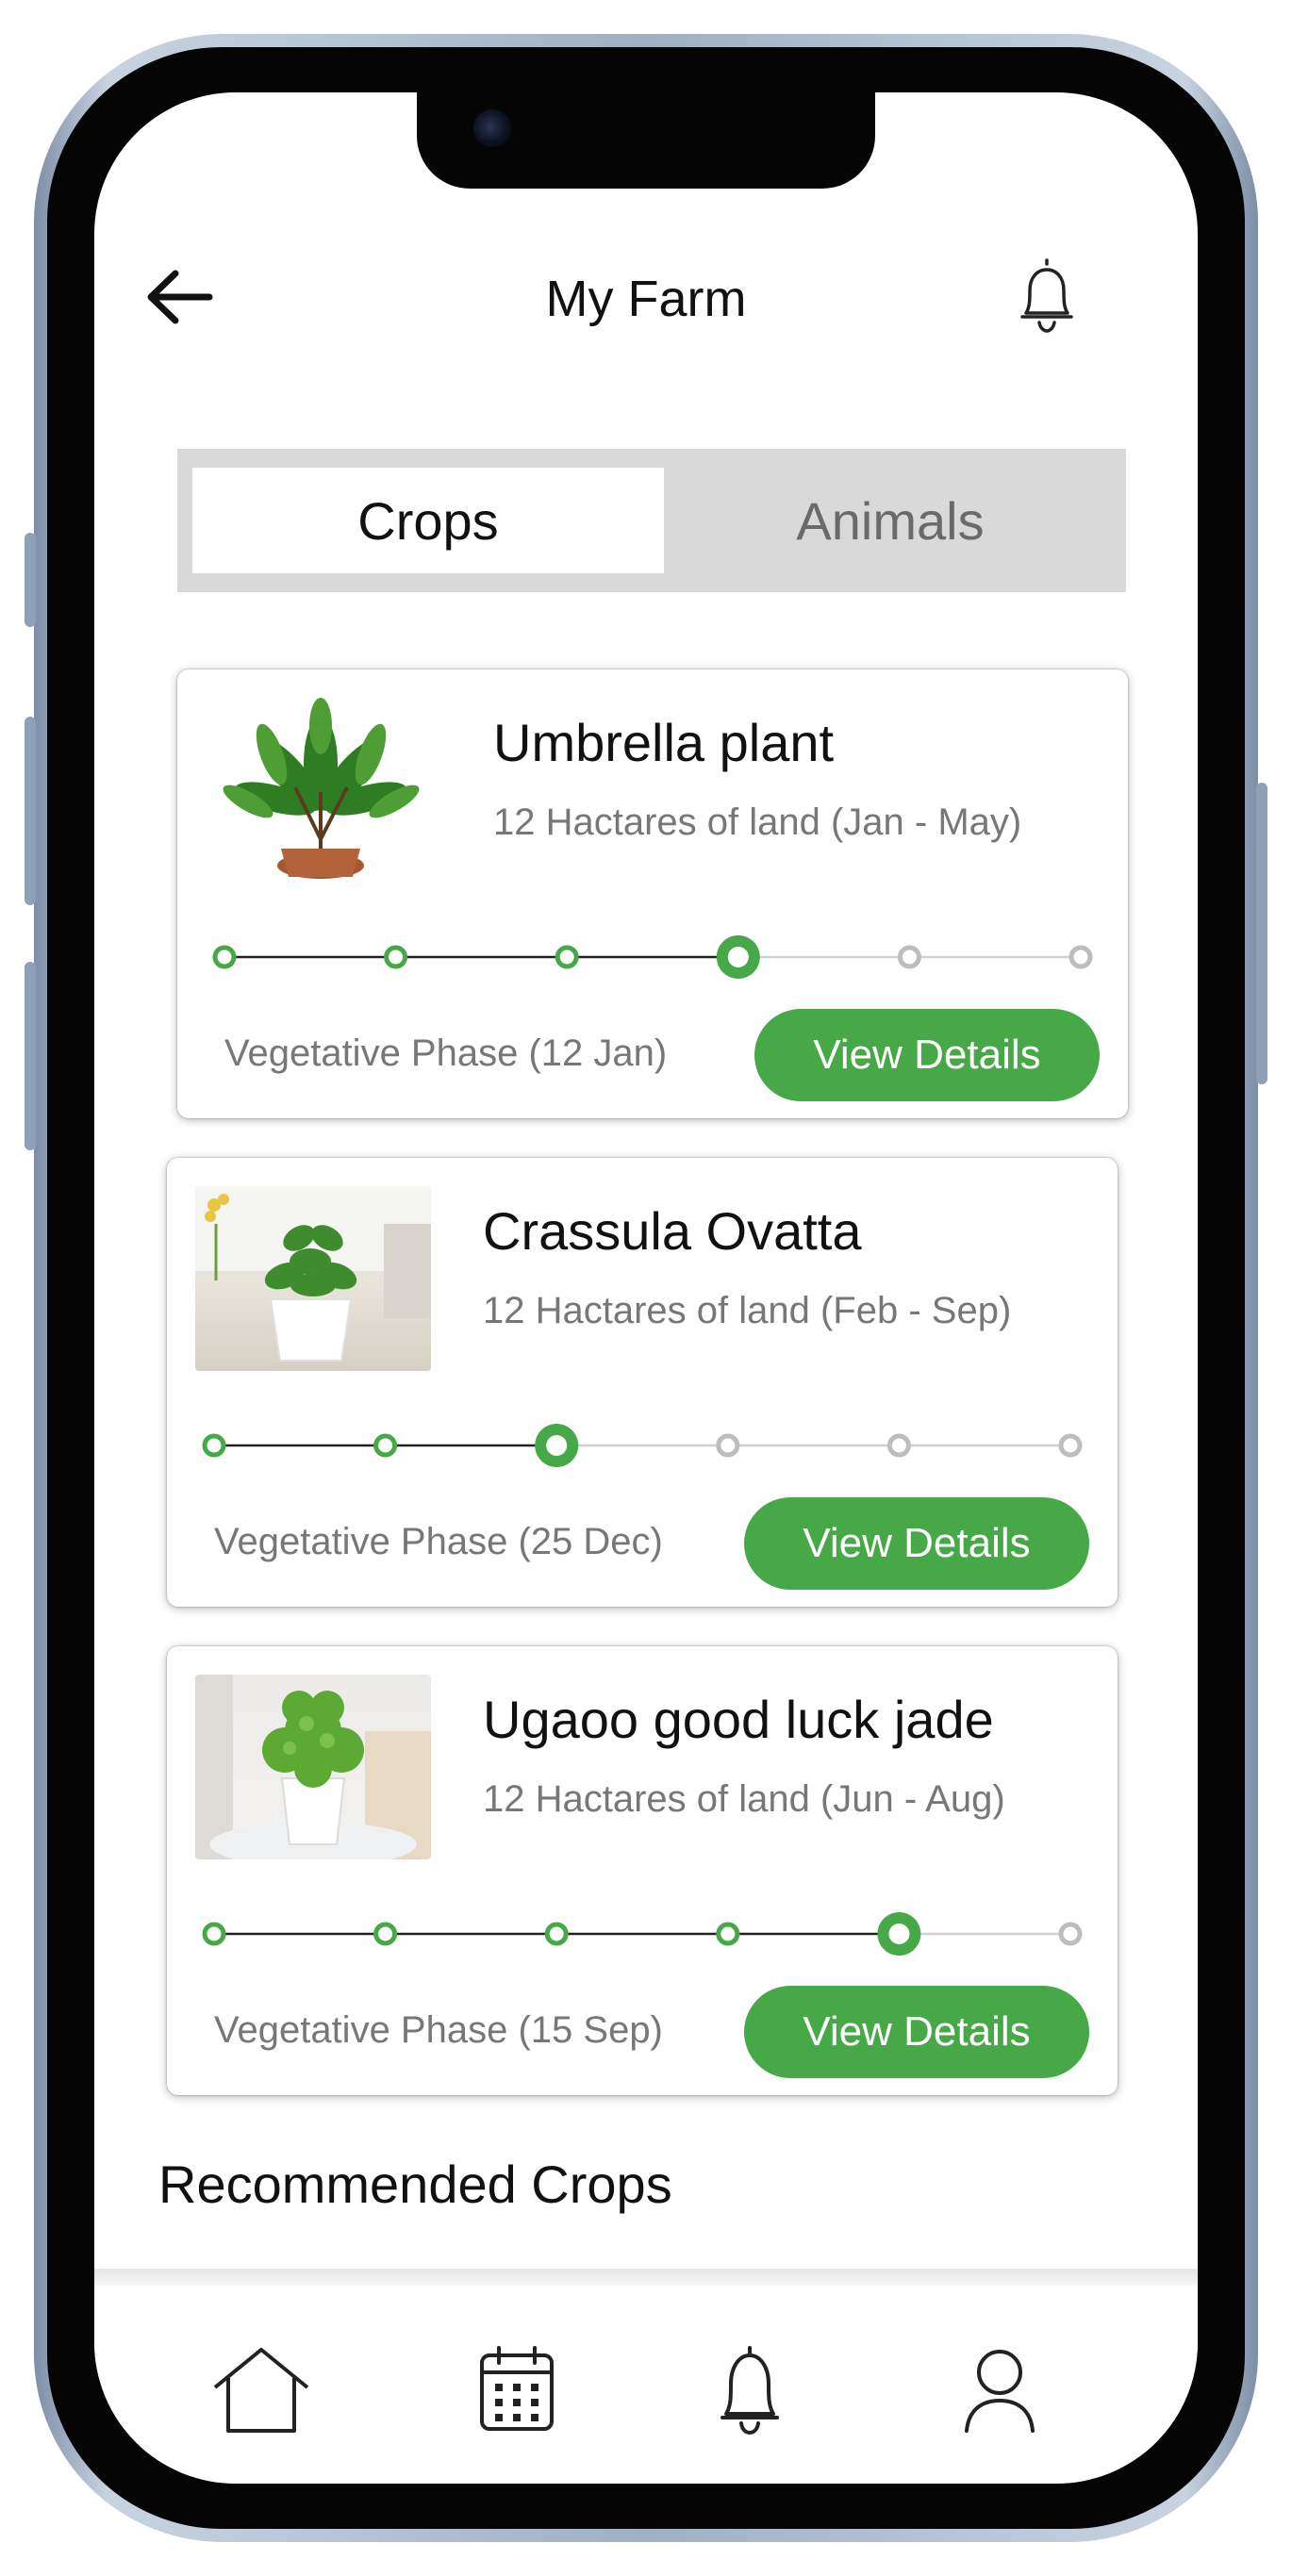 Image resolution: width=1292 pixels, height=2576 pixels. Describe the element at coordinates (30, 580) in the screenshot. I see `mute-switch` at that location.